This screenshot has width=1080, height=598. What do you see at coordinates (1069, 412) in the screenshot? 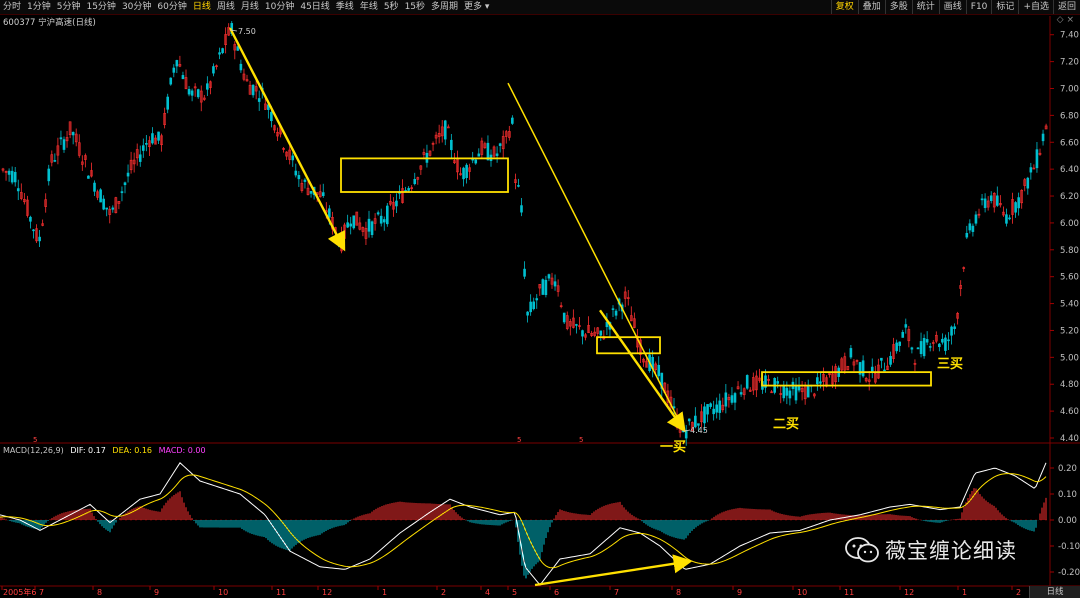
I see `price-tick-label: 4.60` at bounding box center [1069, 412].